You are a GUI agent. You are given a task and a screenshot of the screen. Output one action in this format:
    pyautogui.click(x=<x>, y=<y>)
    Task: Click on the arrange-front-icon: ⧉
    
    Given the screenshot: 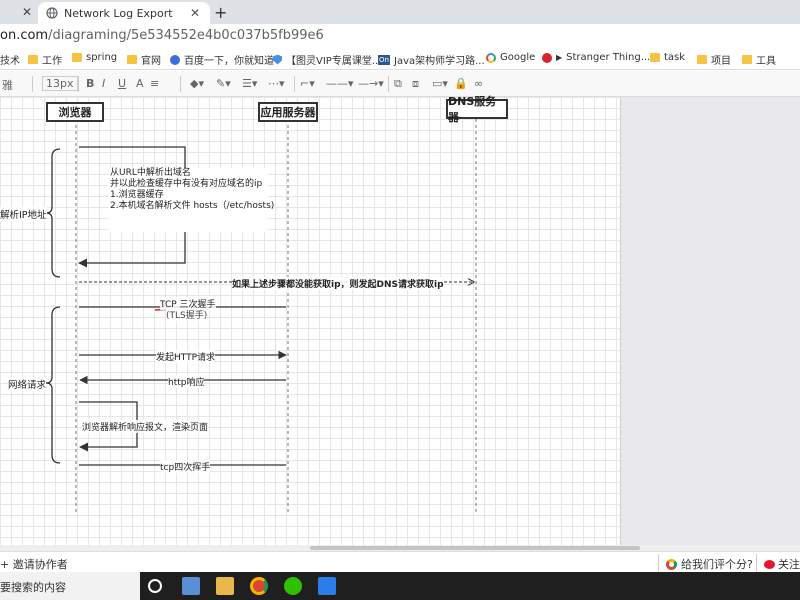 What is the action you would take?
    pyautogui.click(x=398, y=84)
    